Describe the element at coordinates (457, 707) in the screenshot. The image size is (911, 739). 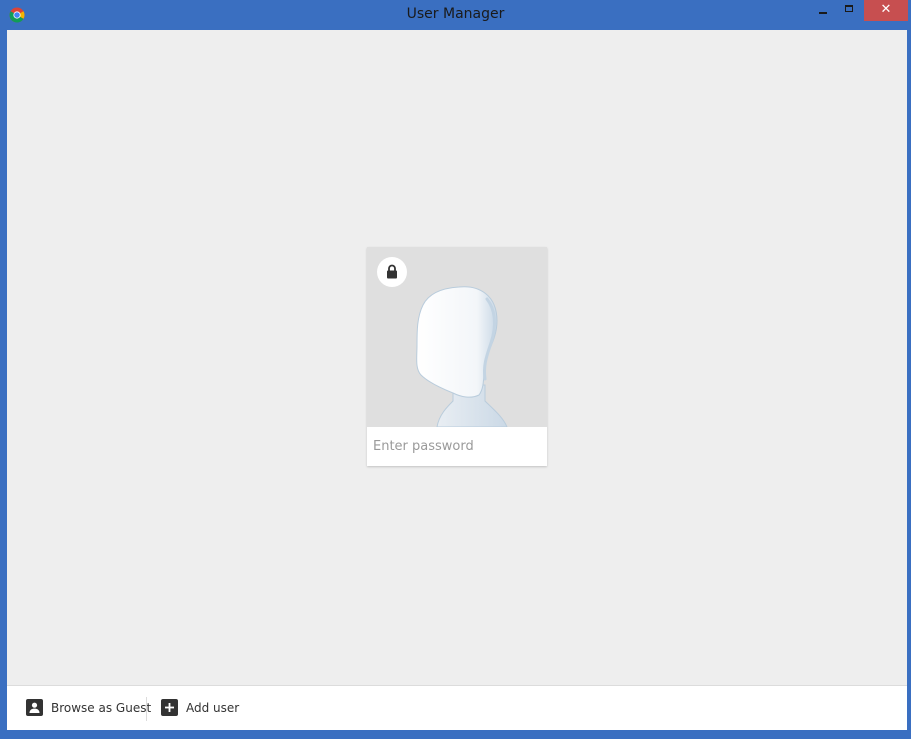
I see `footer-bar: Browse as Guest Add user` at that location.